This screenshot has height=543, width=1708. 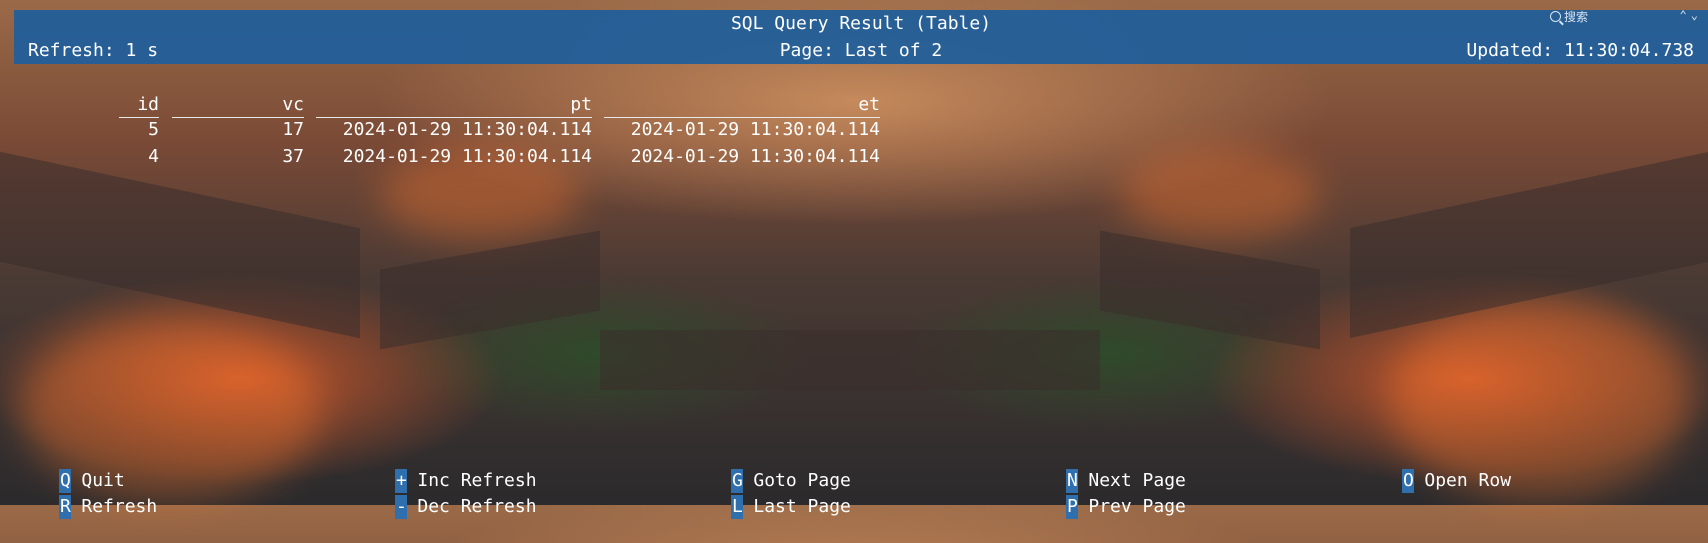 What do you see at coordinates (119, 506) in the screenshot?
I see `command-label: Refresh` at bounding box center [119, 506].